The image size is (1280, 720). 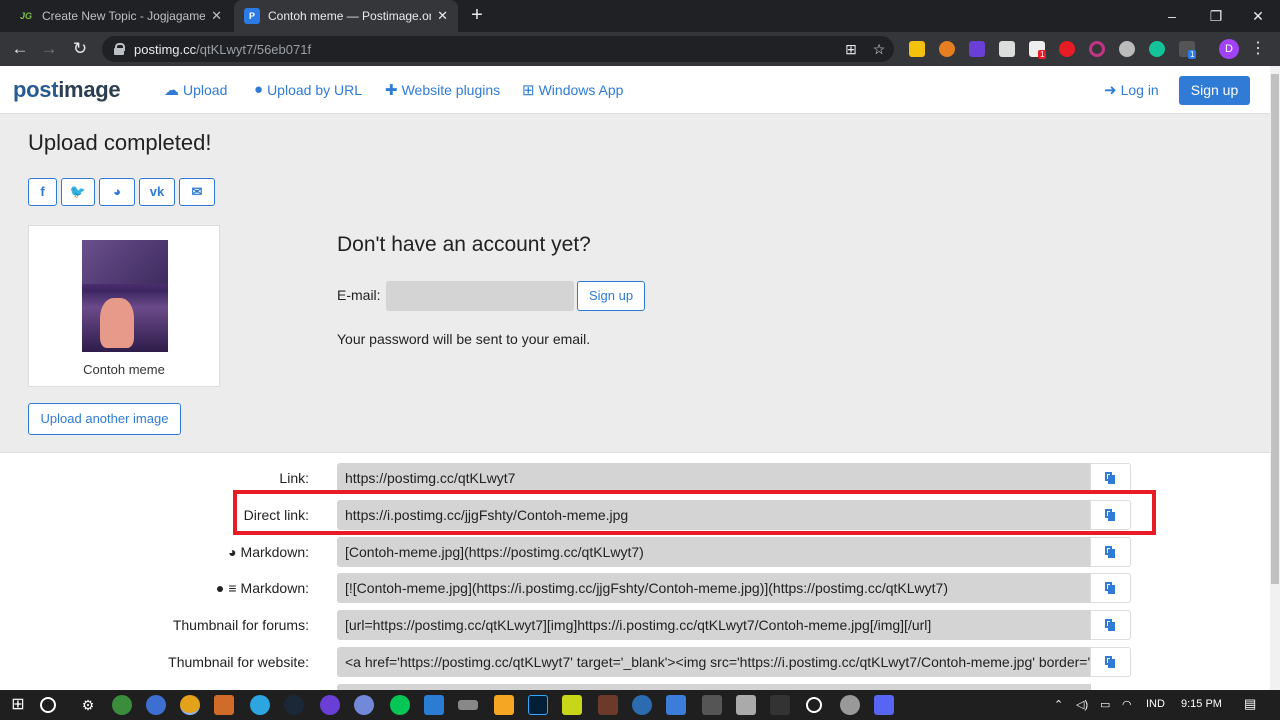 I want to click on share-email-button: ✉, so click(x=197, y=192).